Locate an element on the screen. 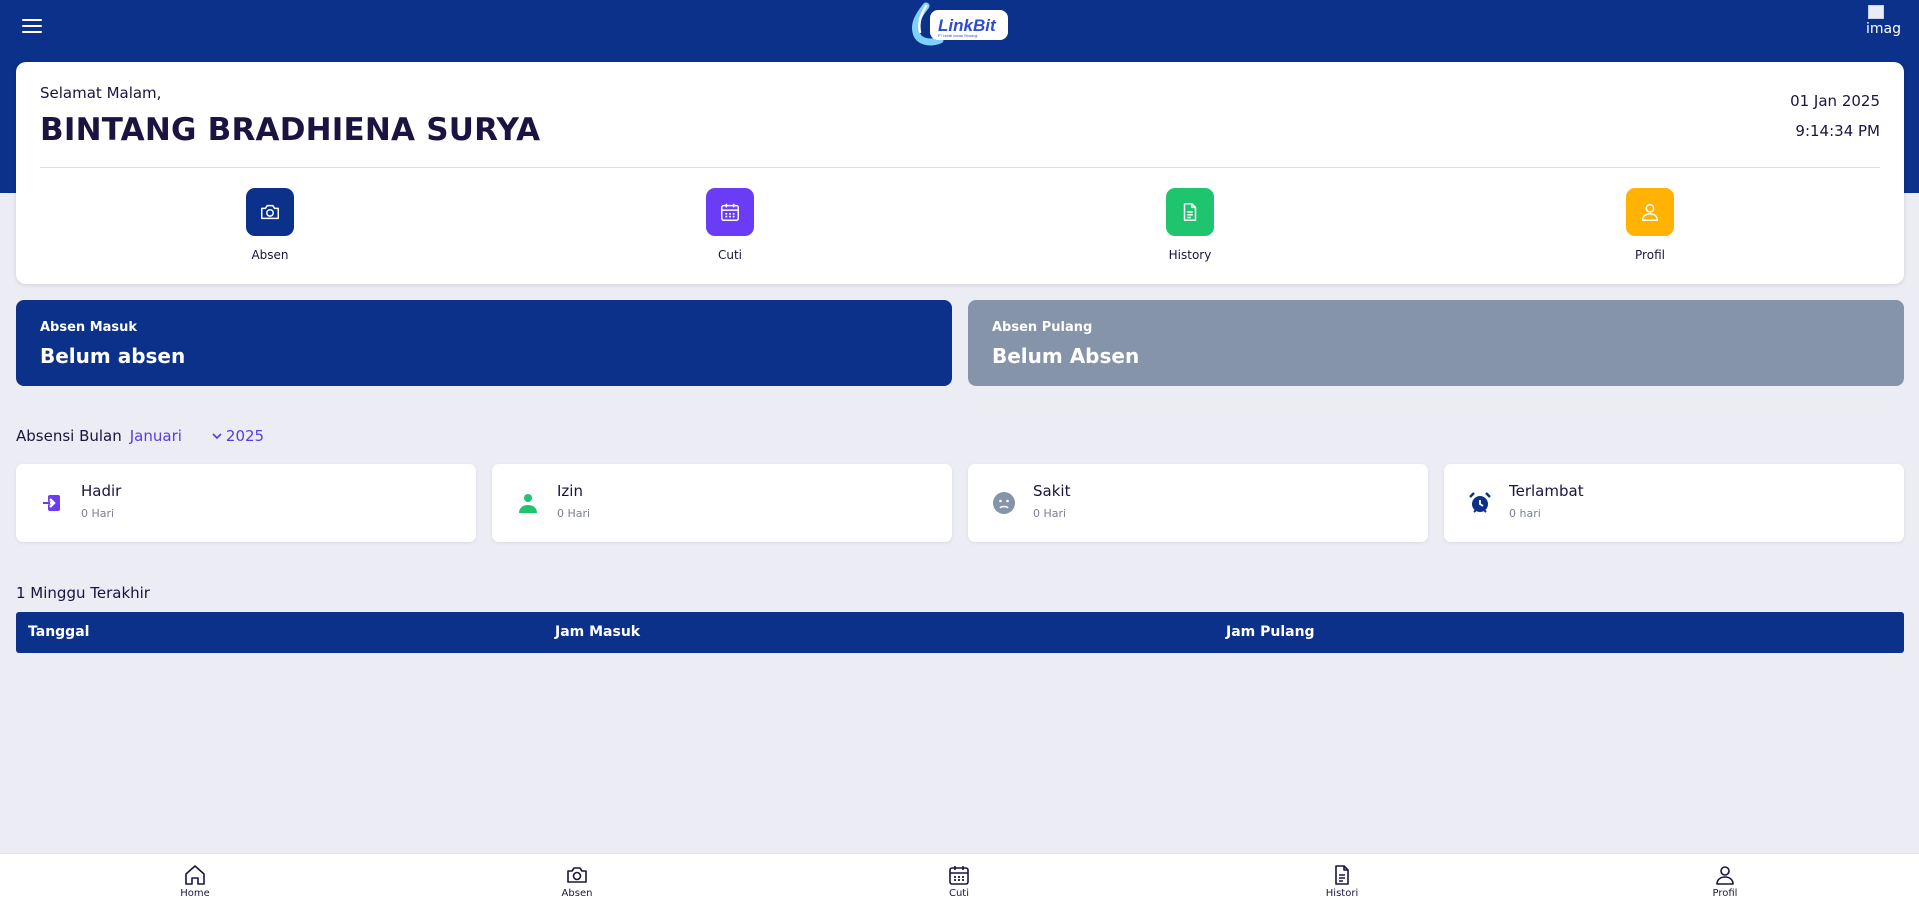 The image size is (1919, 907). quick-action-label: Profil is located at coordinates (1650, 255).